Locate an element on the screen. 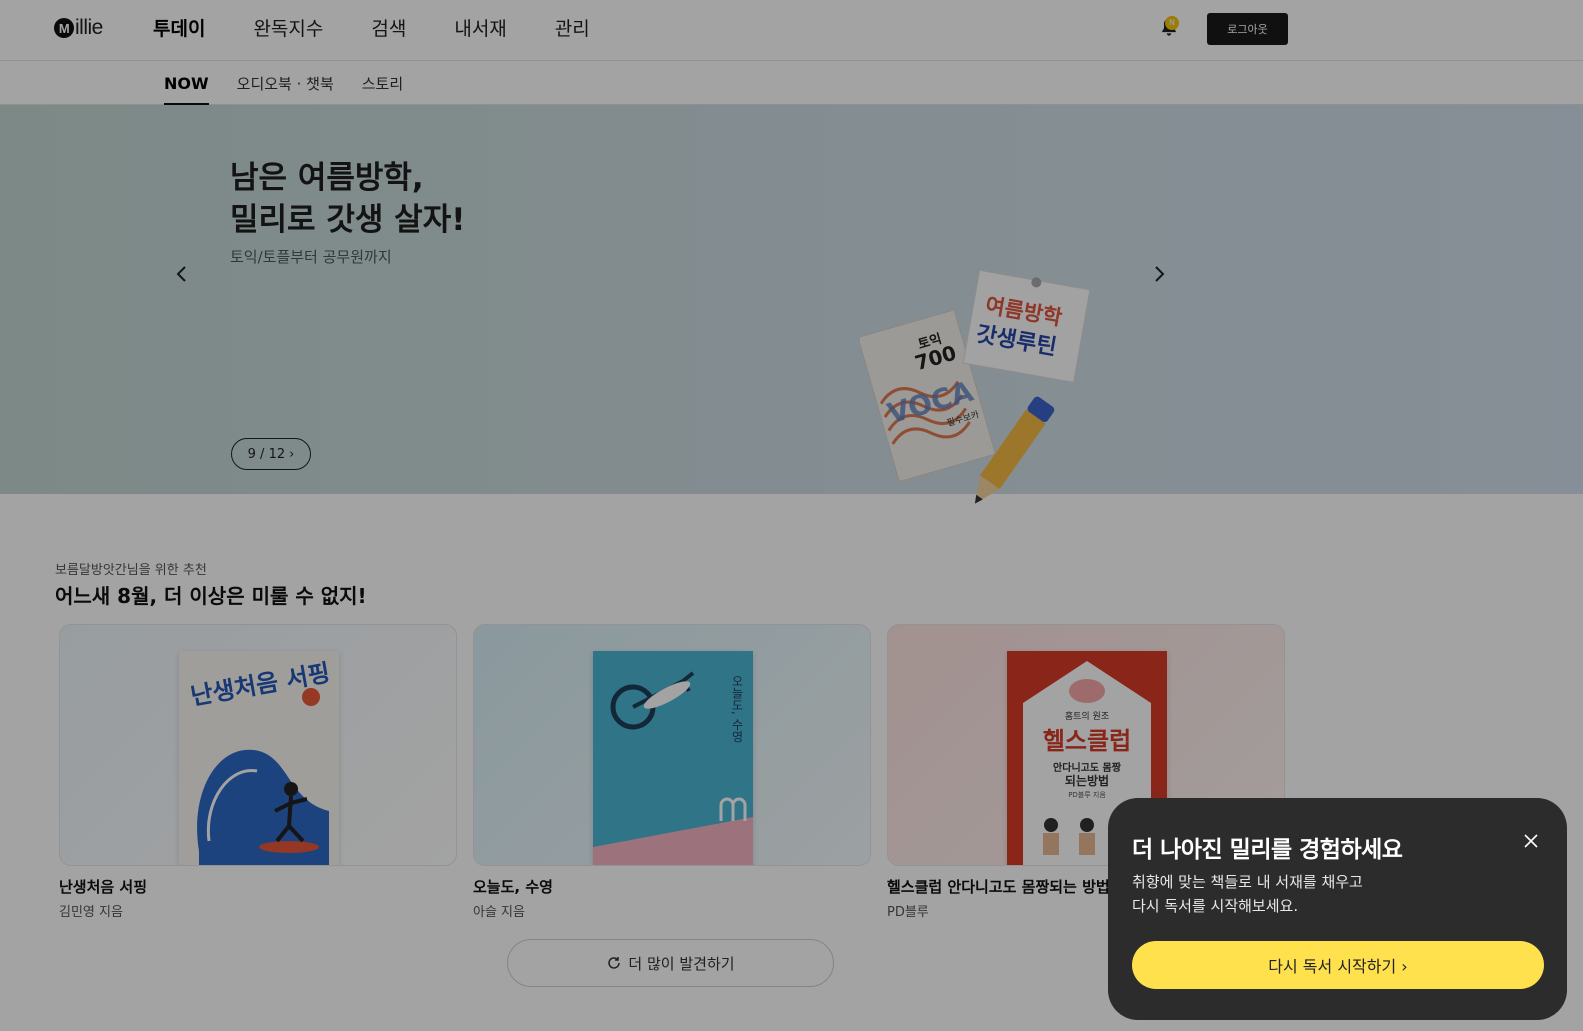 This screenshot has width=1583, height=1031. close-icon is located at coordinates (1531, 841).